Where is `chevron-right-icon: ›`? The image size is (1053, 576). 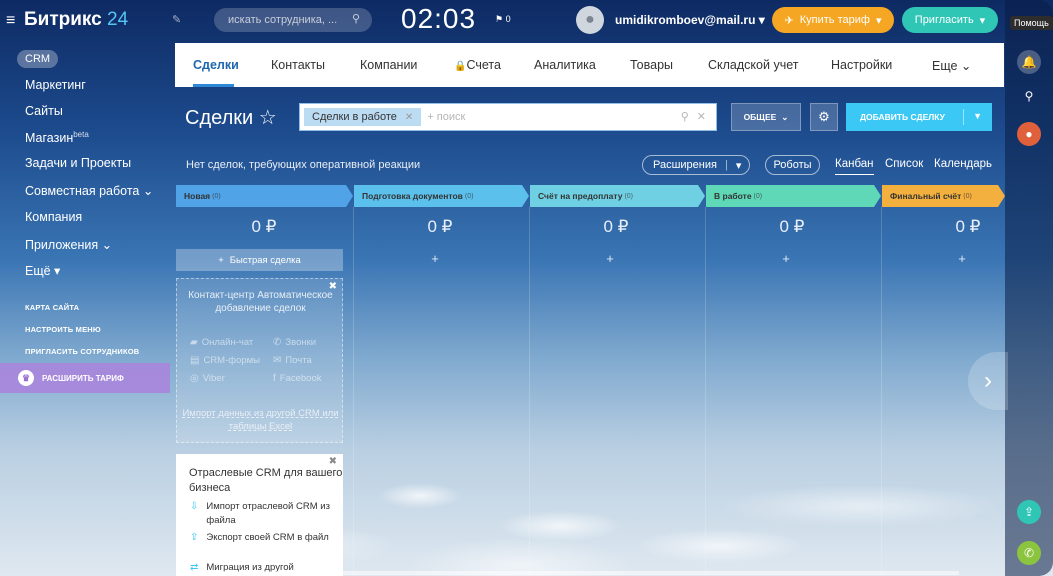 chevron-right-icon: › is located at coordinates (988, 380).